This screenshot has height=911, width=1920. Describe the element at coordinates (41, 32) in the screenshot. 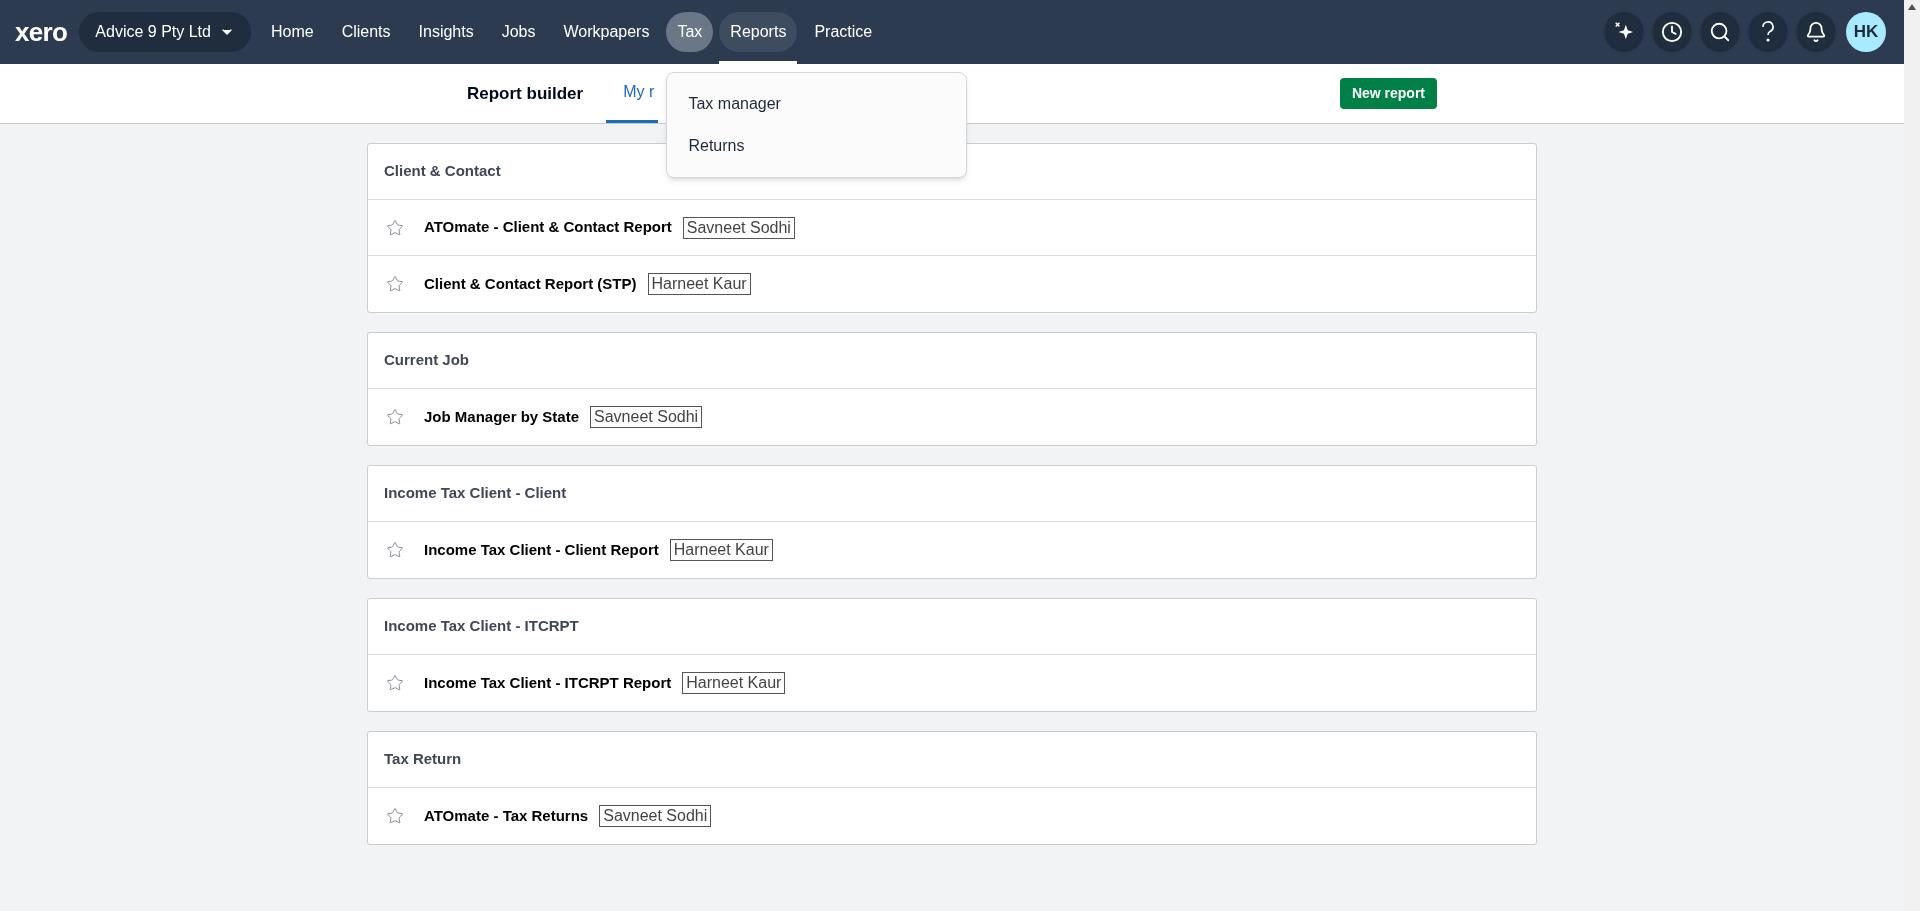

I see `logo: xero` at that location.